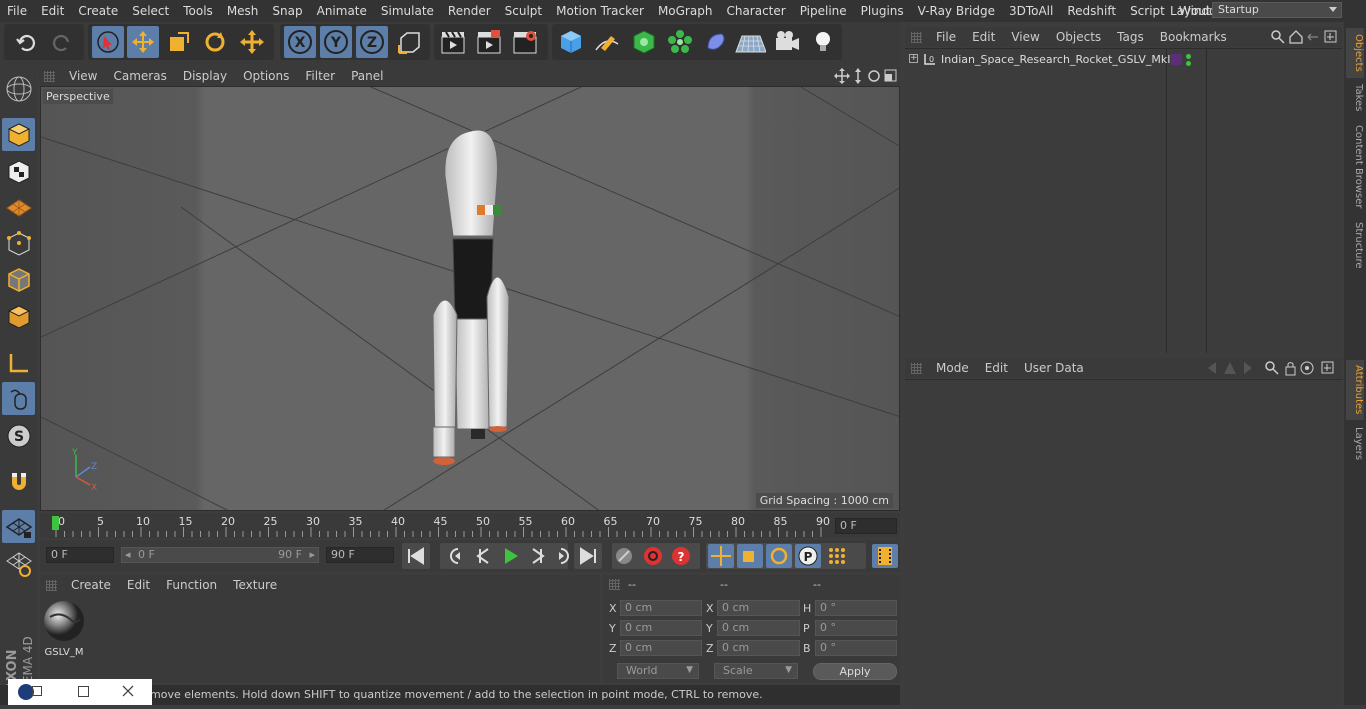  Describe the element at coordinates (287, 11) in the screenshot. I see `menu-snap: Snap` at that location.